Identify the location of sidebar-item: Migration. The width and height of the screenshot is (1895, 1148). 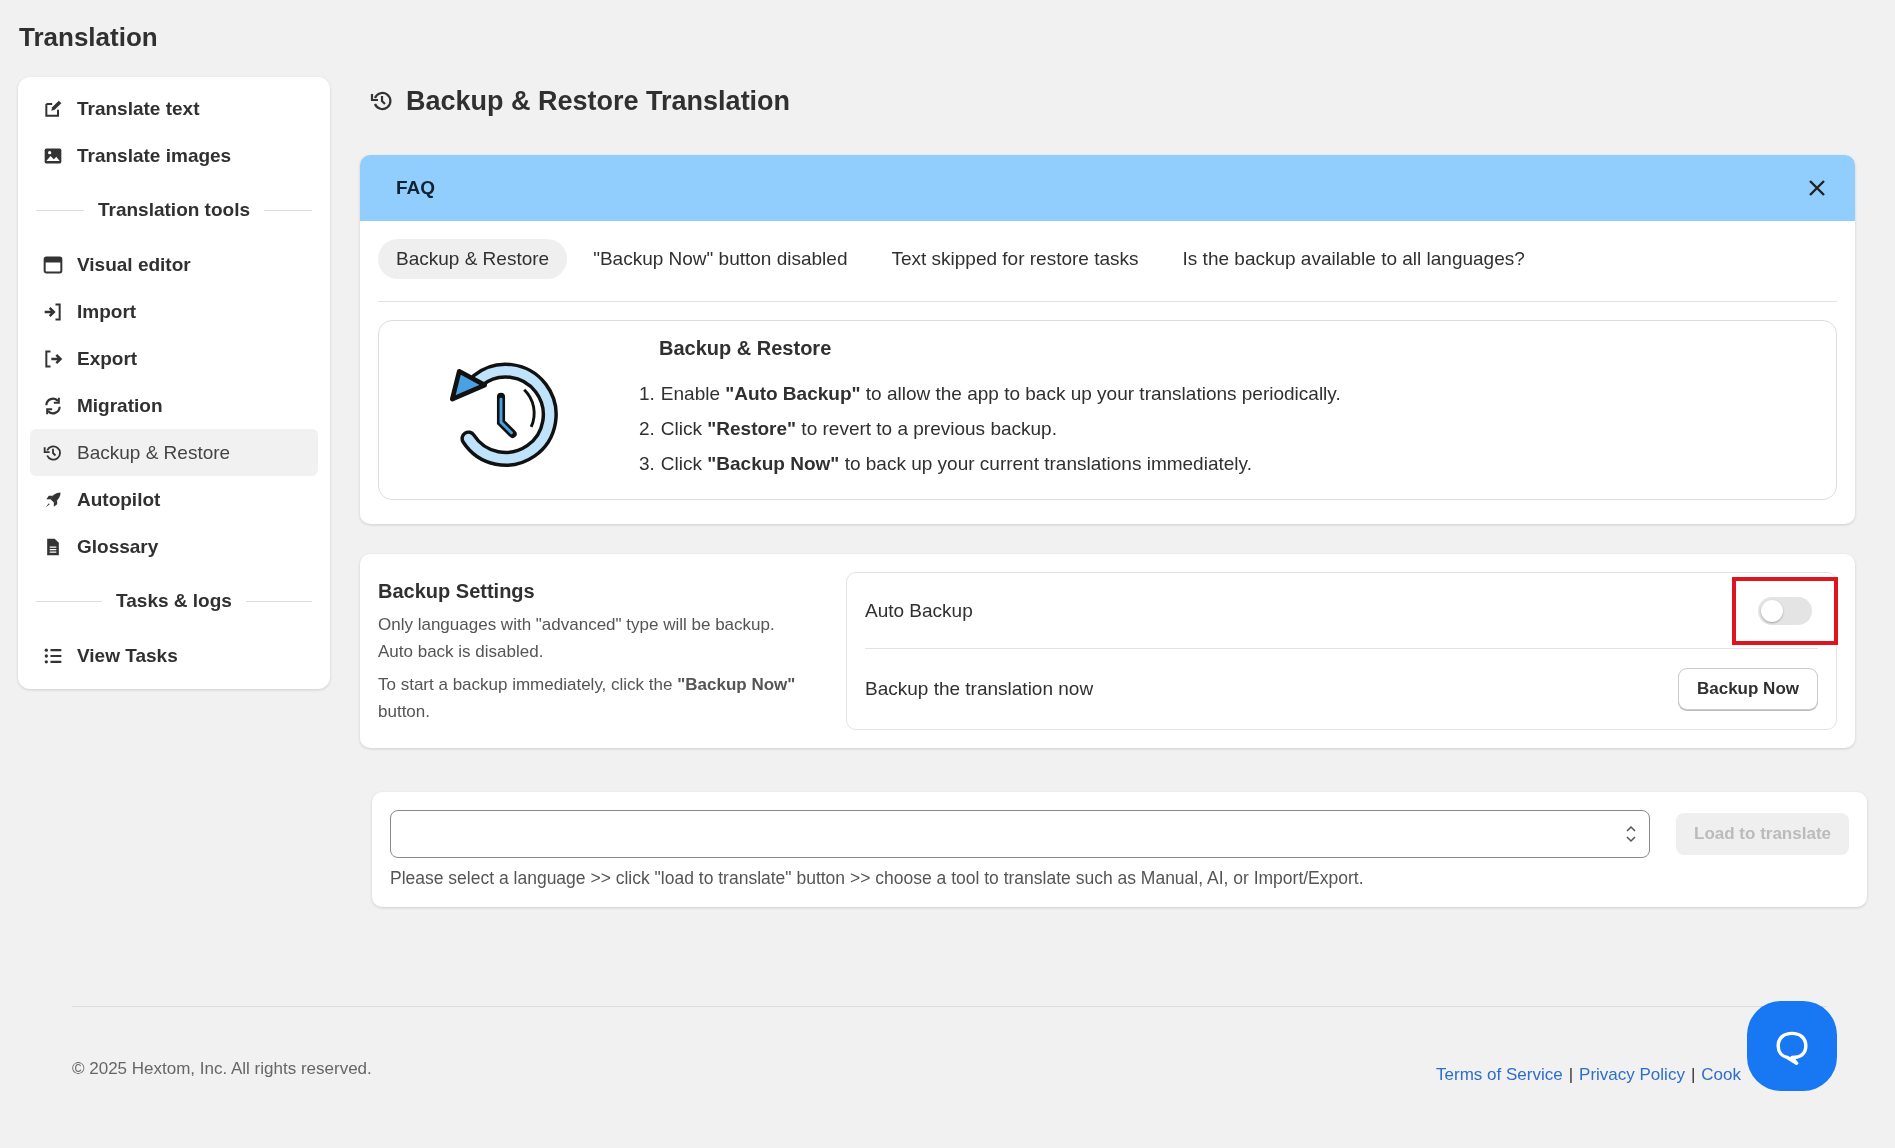
(174, 405).